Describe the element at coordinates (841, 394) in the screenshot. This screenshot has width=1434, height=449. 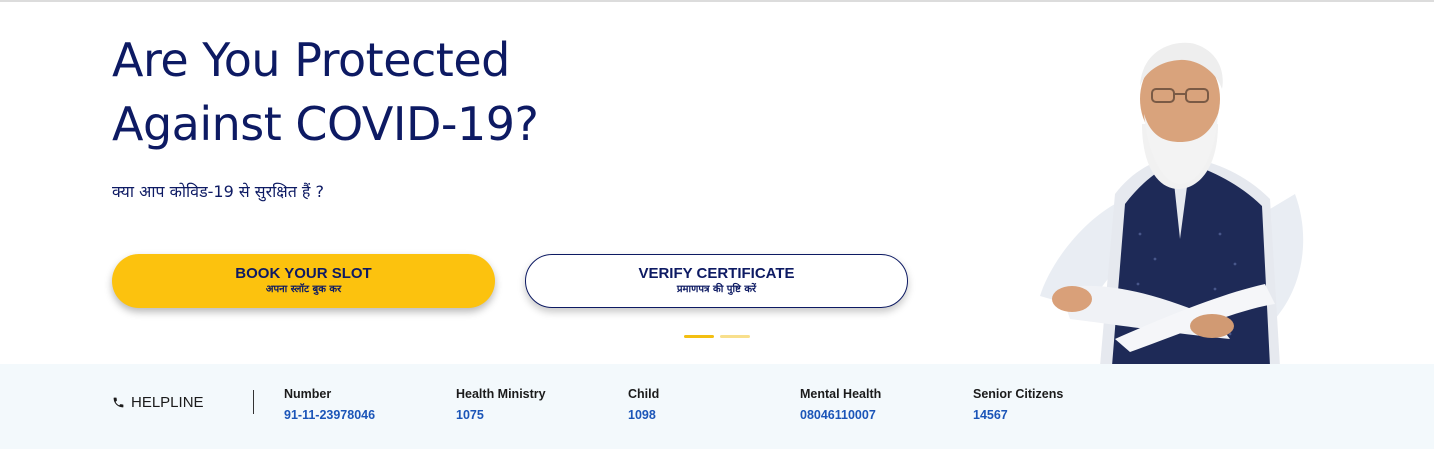
I see `helpline-item-title: Mental Health` at that location.